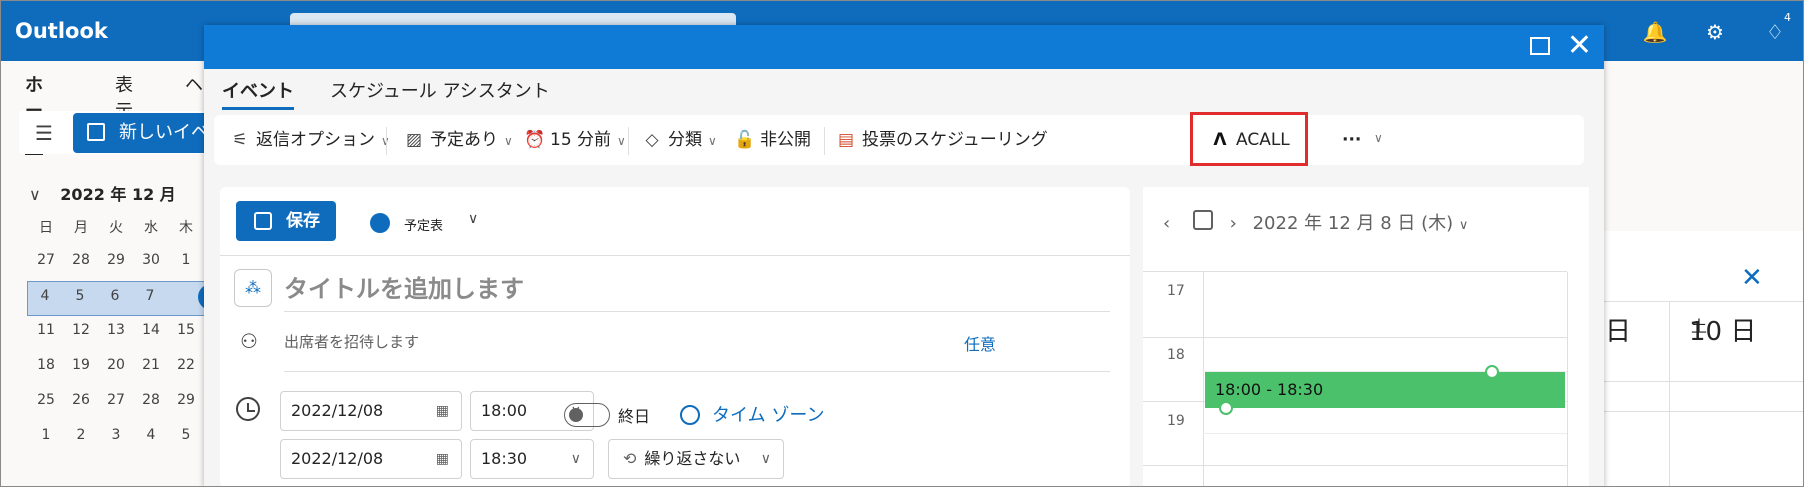 The image size is (1804, 487). What do you see at coordinates (61, 31) in the screenshot?
I see `app-brand: Outlook` at bounding box center [61, 31].